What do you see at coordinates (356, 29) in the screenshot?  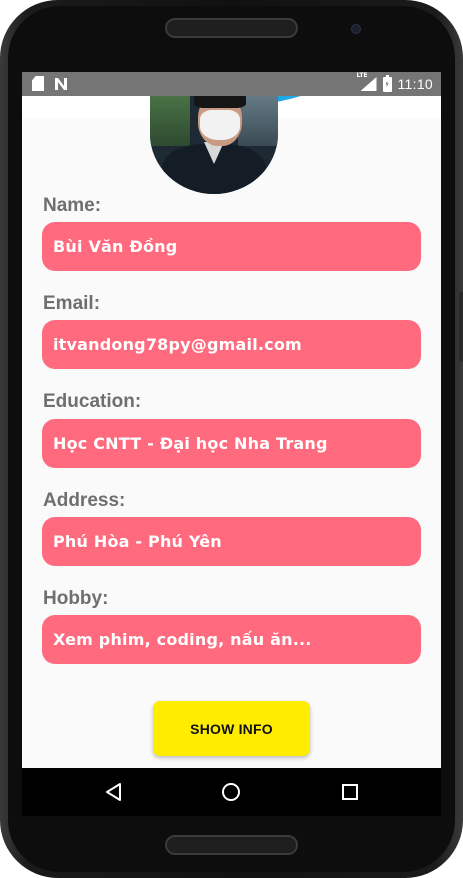 I see `front-camera` at bounding box center [356, 29].